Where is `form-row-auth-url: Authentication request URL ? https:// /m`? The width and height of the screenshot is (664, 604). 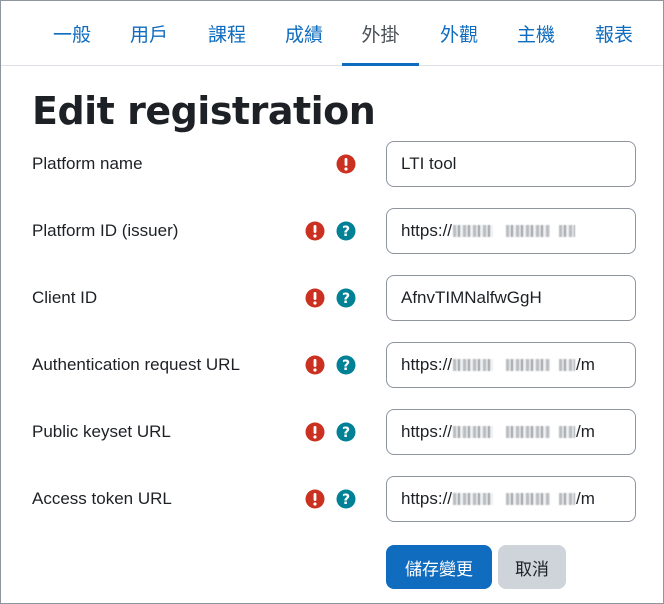
form-row-auth-url: Authentication request URL ? https:// /m is located at coordinates (332, 365).